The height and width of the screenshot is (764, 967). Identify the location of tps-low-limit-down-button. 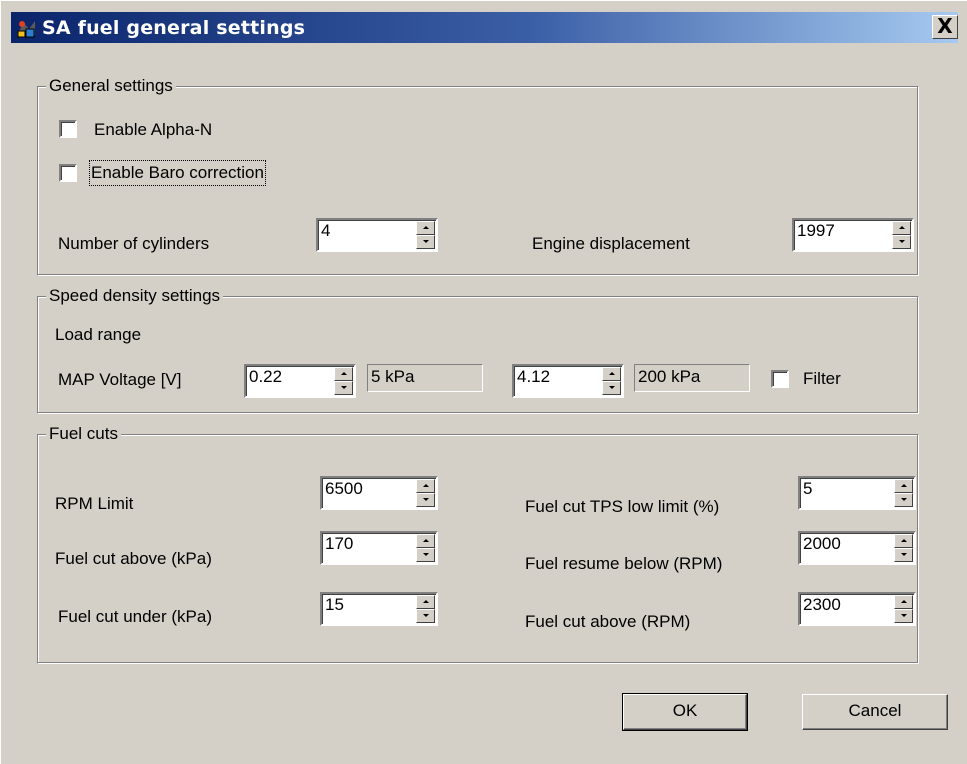
(903, 500).